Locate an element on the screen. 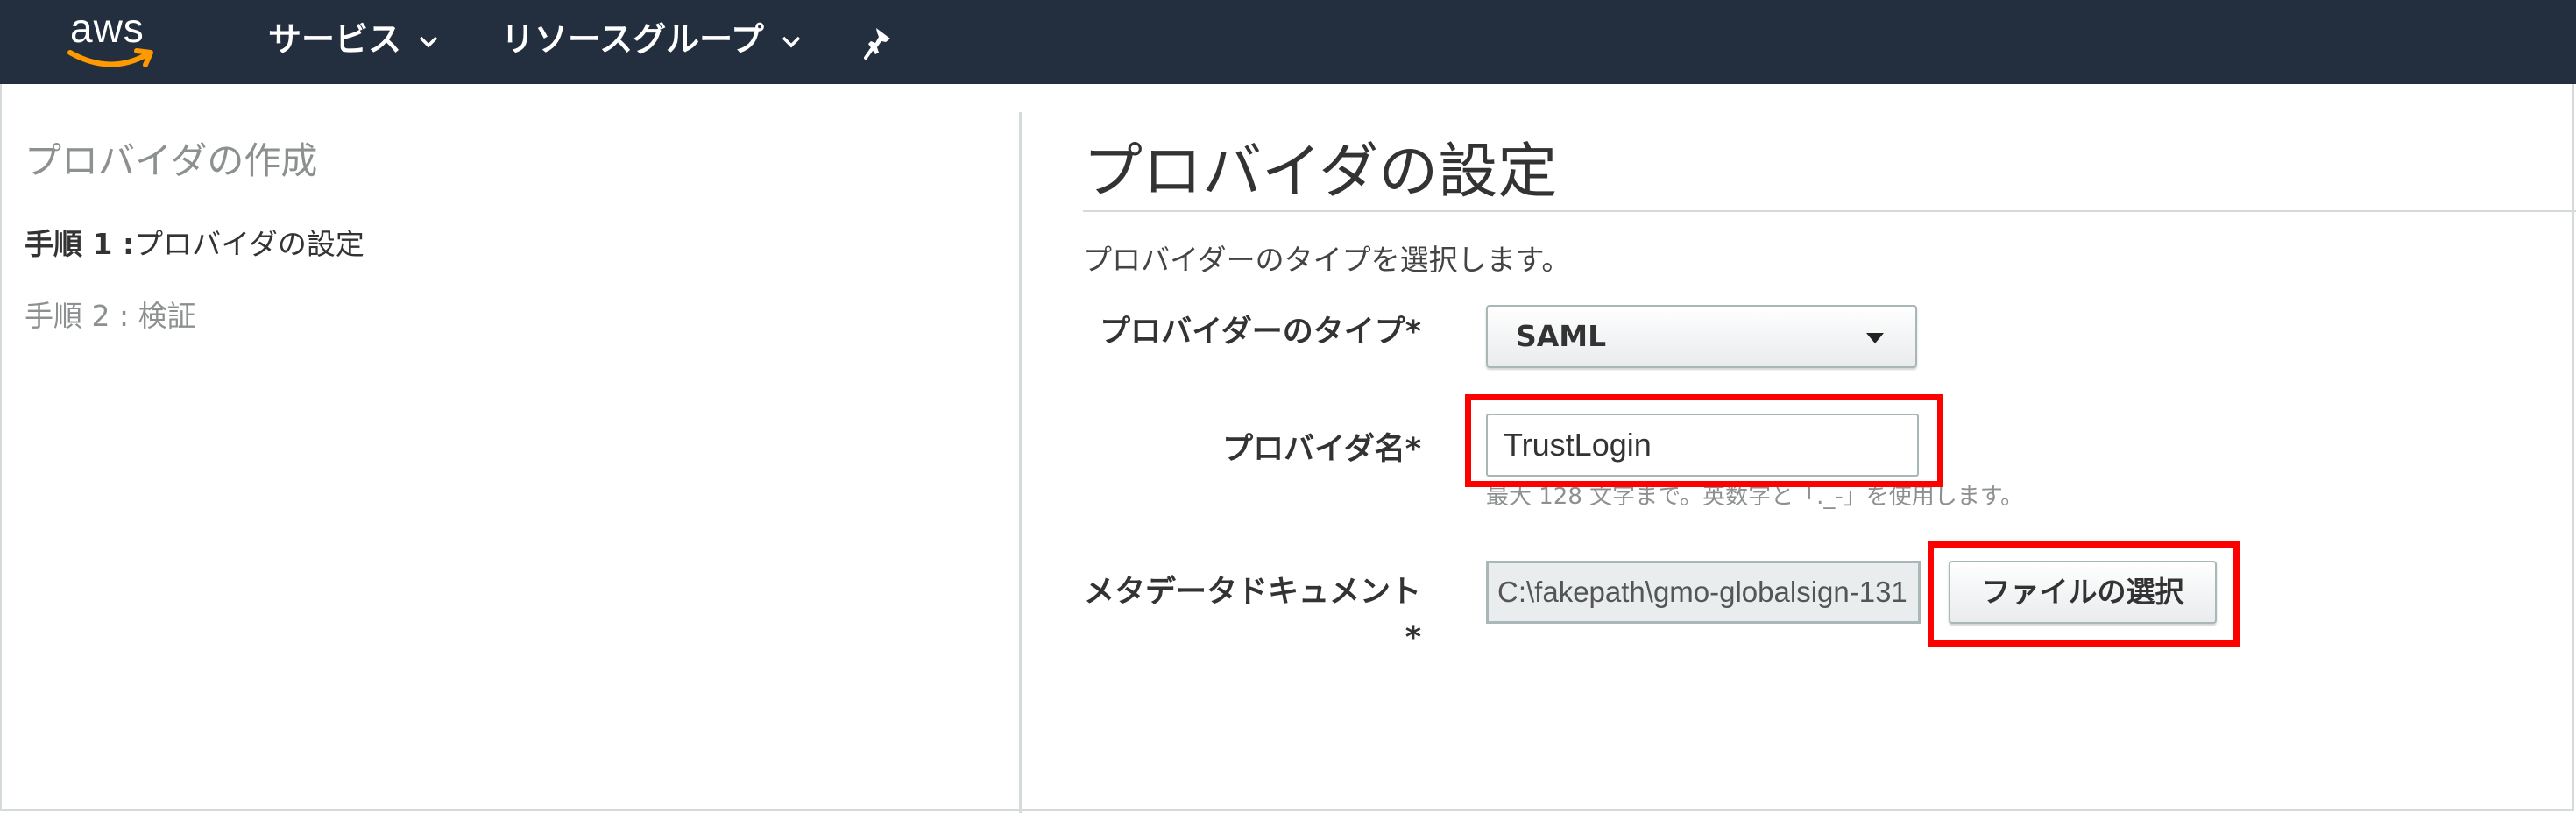 This screenshot has width=2576, height=813. page-title: プロバイダの設定 is located at coordinates (1320, 173).